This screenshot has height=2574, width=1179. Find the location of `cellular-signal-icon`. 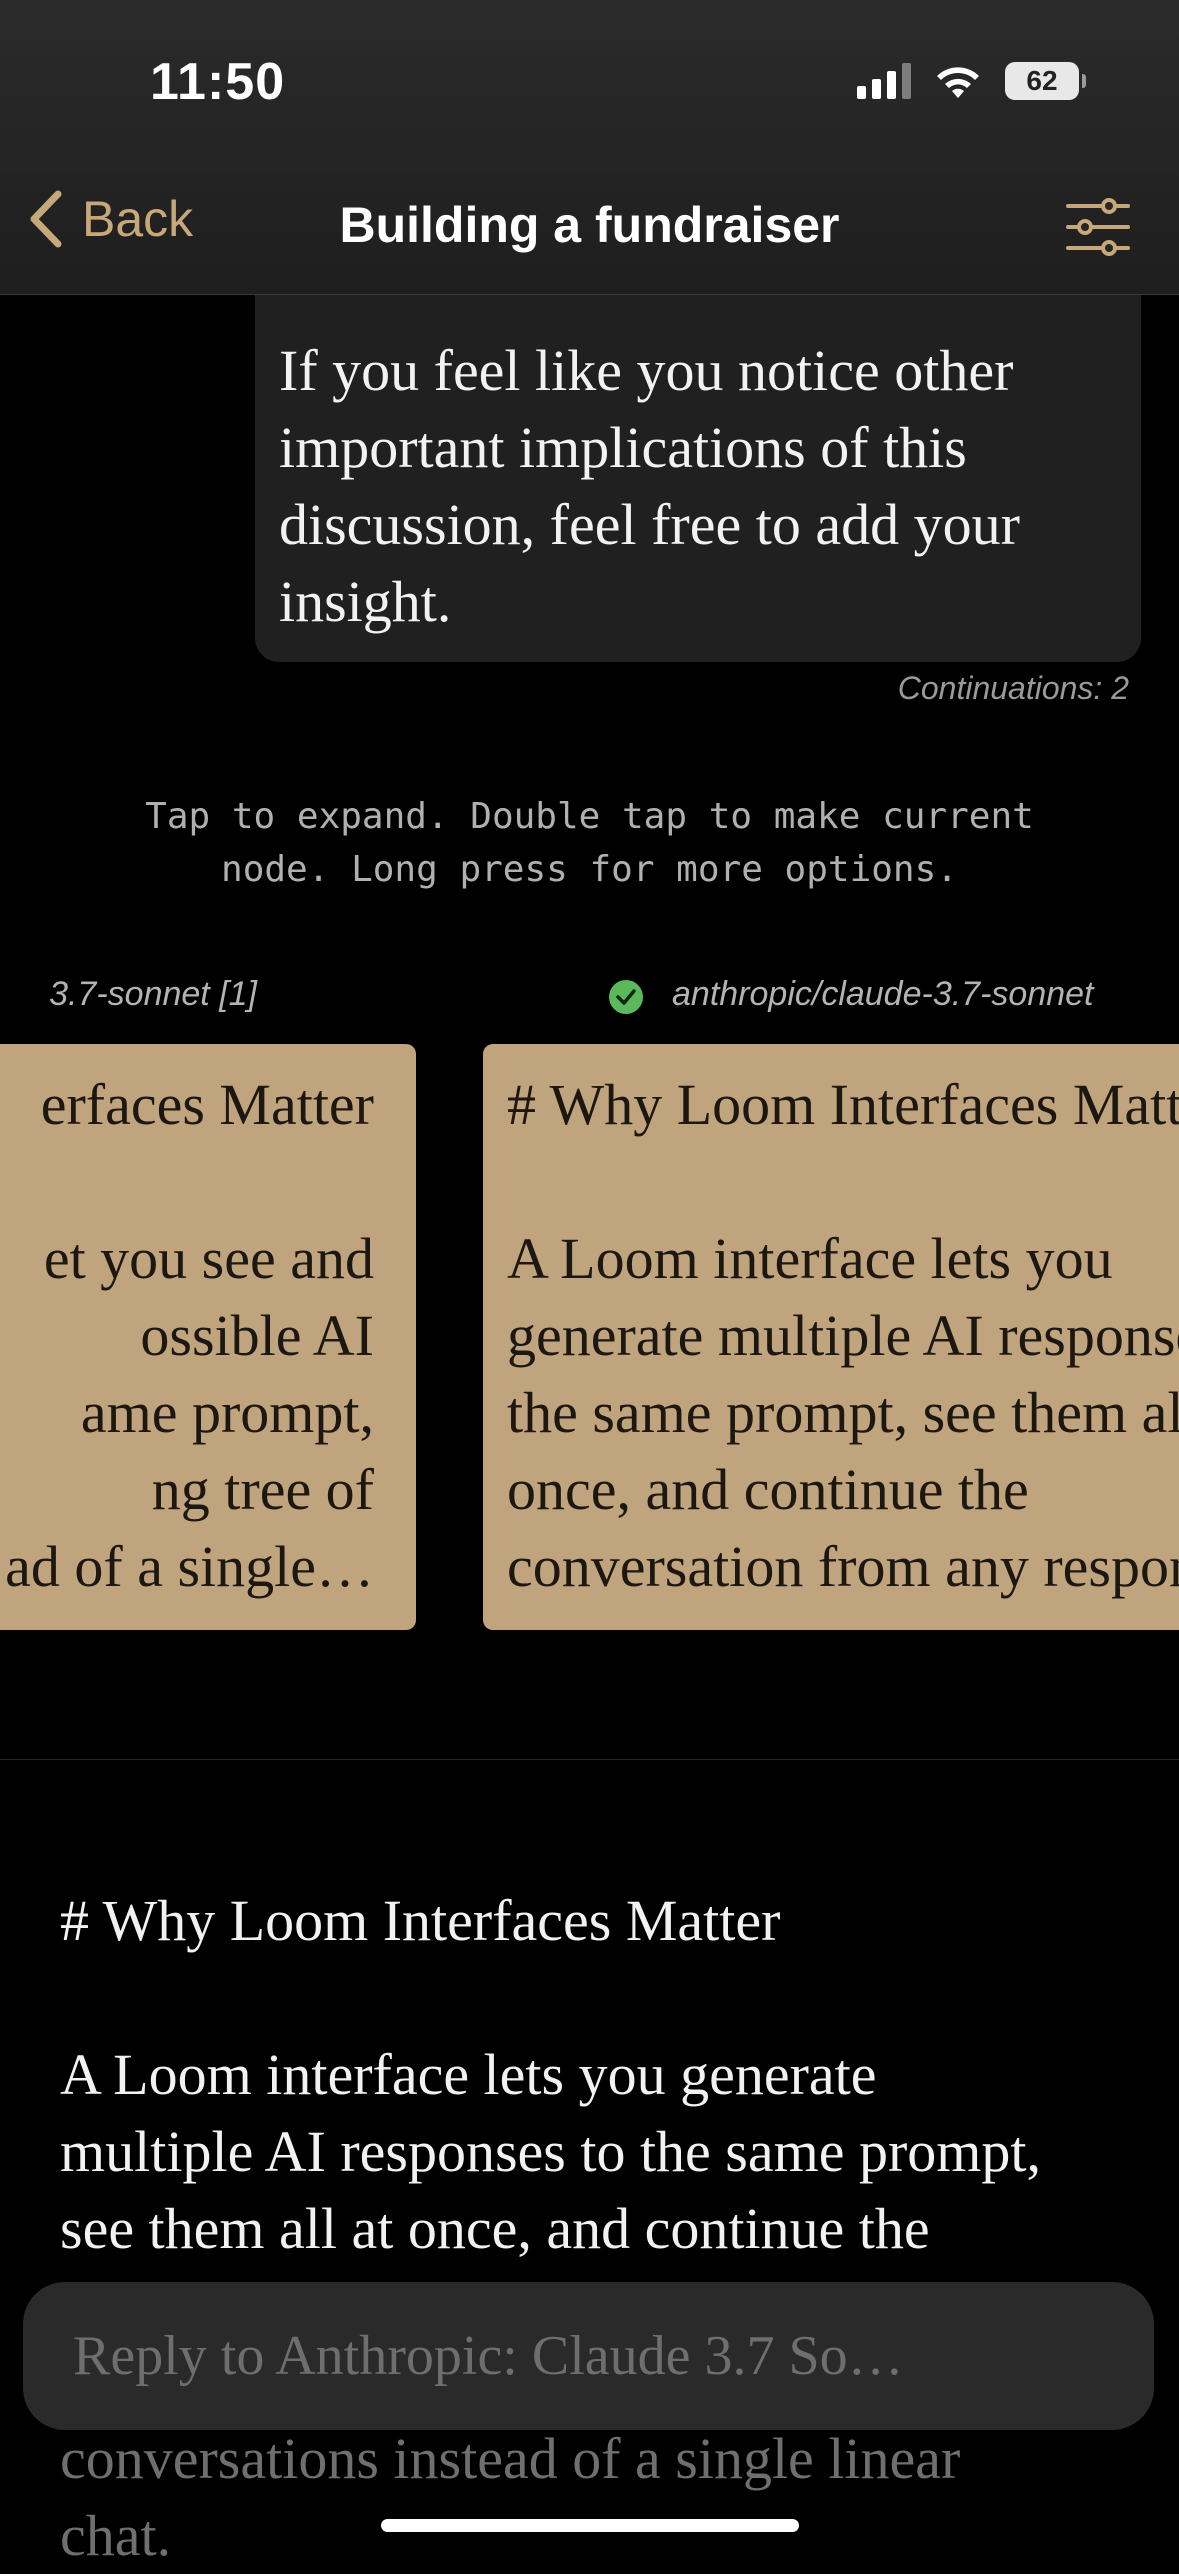

cellular-signal-icon is located at coordinates (884, 81).